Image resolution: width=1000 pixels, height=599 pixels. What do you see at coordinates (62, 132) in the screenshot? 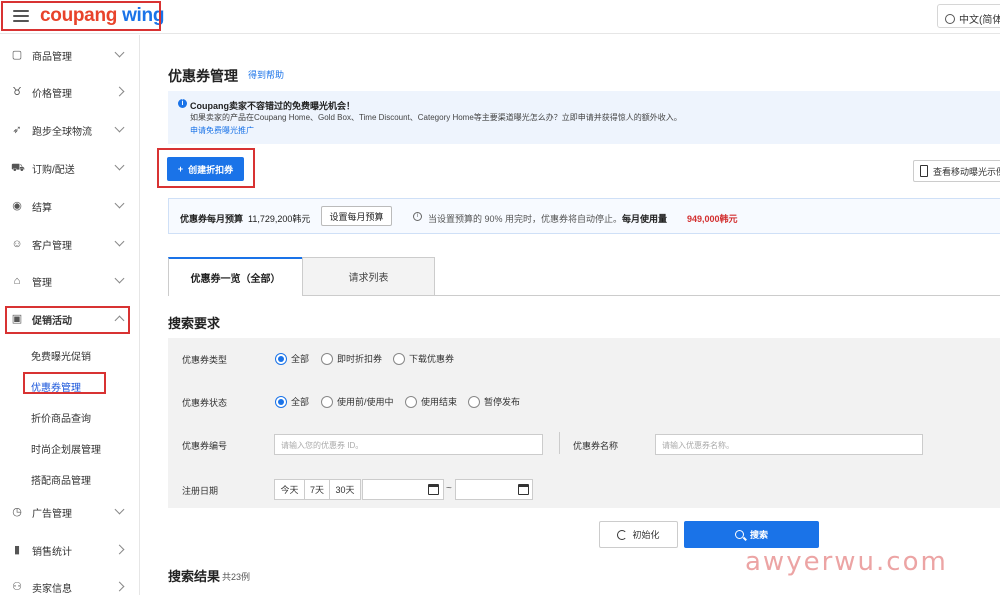
I see `sidebar-item-label: 跑步全球物流` at bounding box center [62, 132].